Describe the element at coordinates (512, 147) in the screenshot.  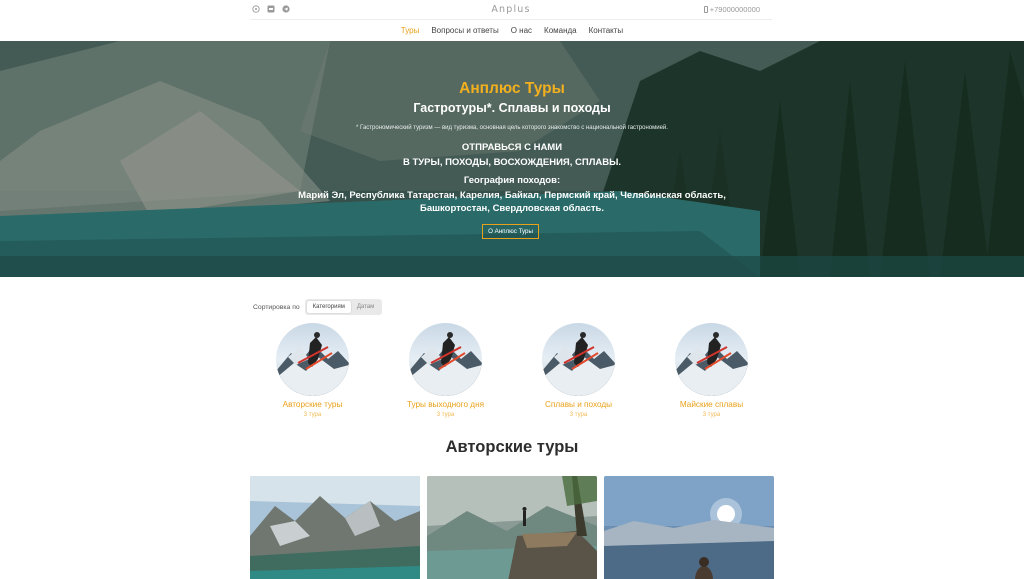
I see `hero-cta-line-1: ОТПРАВЬСЯ С НАМИ` at that location.